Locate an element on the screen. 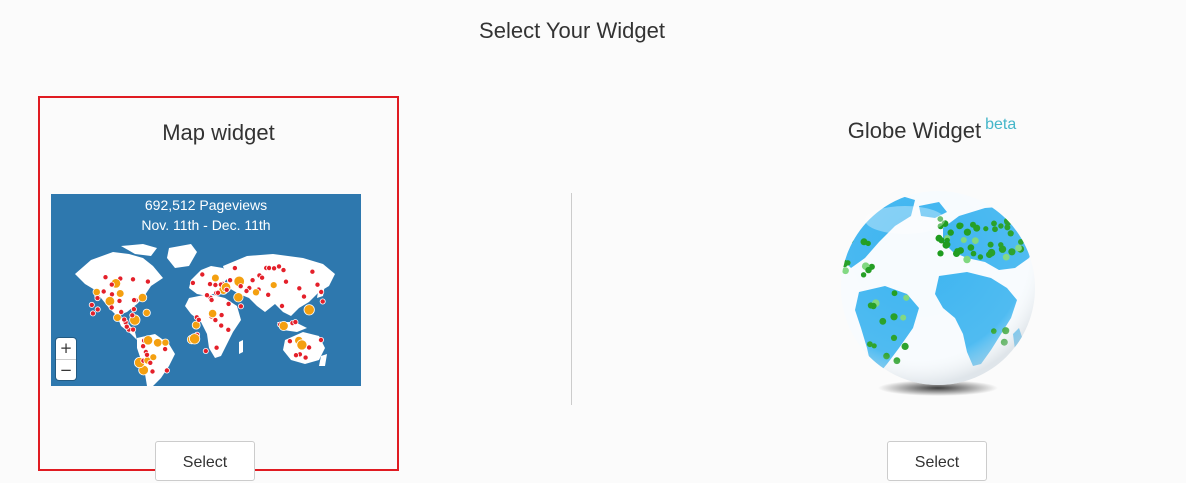 This screenshot has width=1186, height=483. zoom-in-icon: + is located at coordinates (66, 349).